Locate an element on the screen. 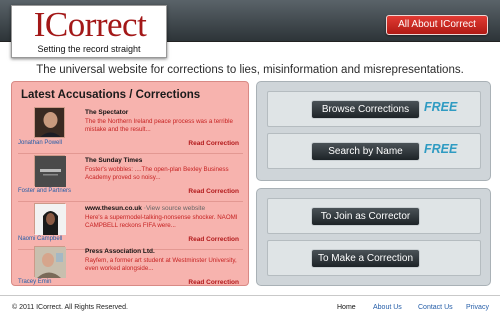 The height and width of the screenshot is (318, 500). thumb-caption: Jonathan Powell is located at coordinates (53, 143).